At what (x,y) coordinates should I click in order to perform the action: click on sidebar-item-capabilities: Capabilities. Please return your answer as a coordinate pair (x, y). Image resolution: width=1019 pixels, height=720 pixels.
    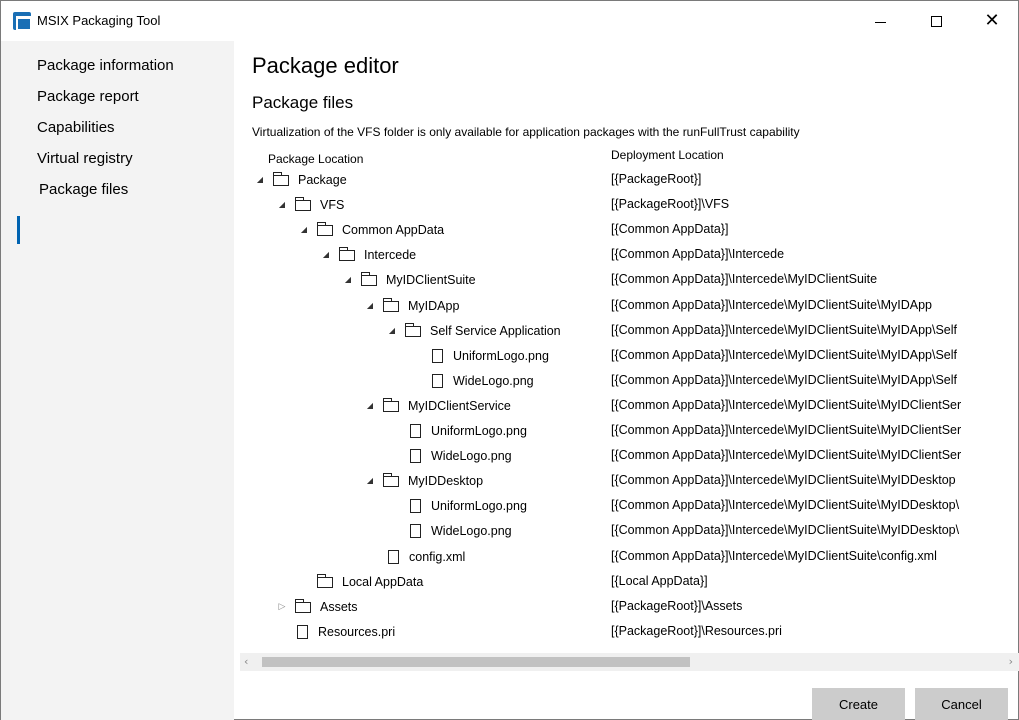
    Looking at the image, I should click on (76, 127).